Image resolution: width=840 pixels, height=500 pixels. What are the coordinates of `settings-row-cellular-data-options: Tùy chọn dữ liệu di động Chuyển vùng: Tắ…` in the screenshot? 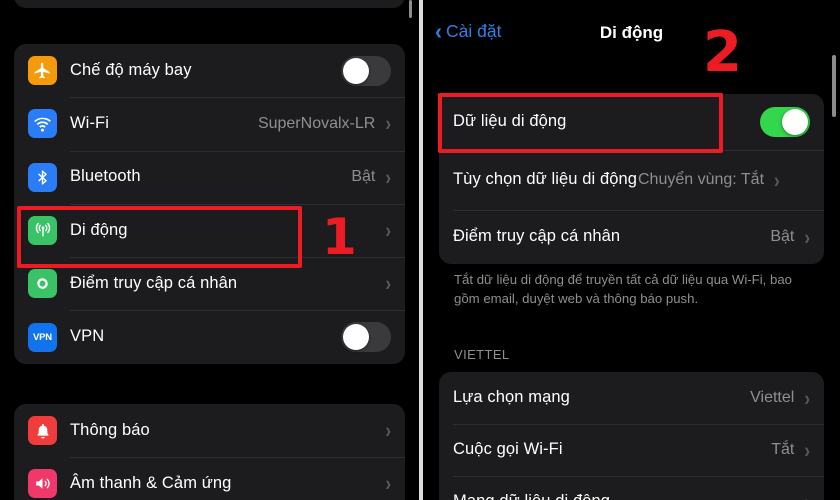 It's located at (631, 180).